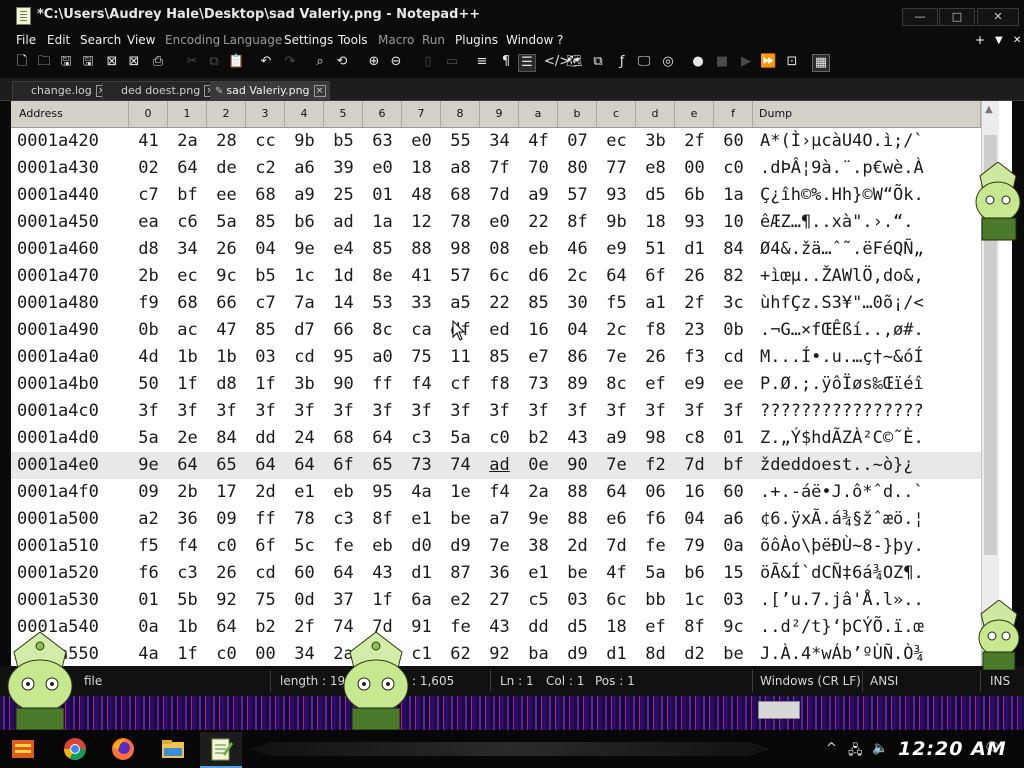 This screenshot has height=768, width=1024. I want to click on hex-row-dump: ..d²/t}‘þCÝÕ.ï.œ, so click(842, 627).